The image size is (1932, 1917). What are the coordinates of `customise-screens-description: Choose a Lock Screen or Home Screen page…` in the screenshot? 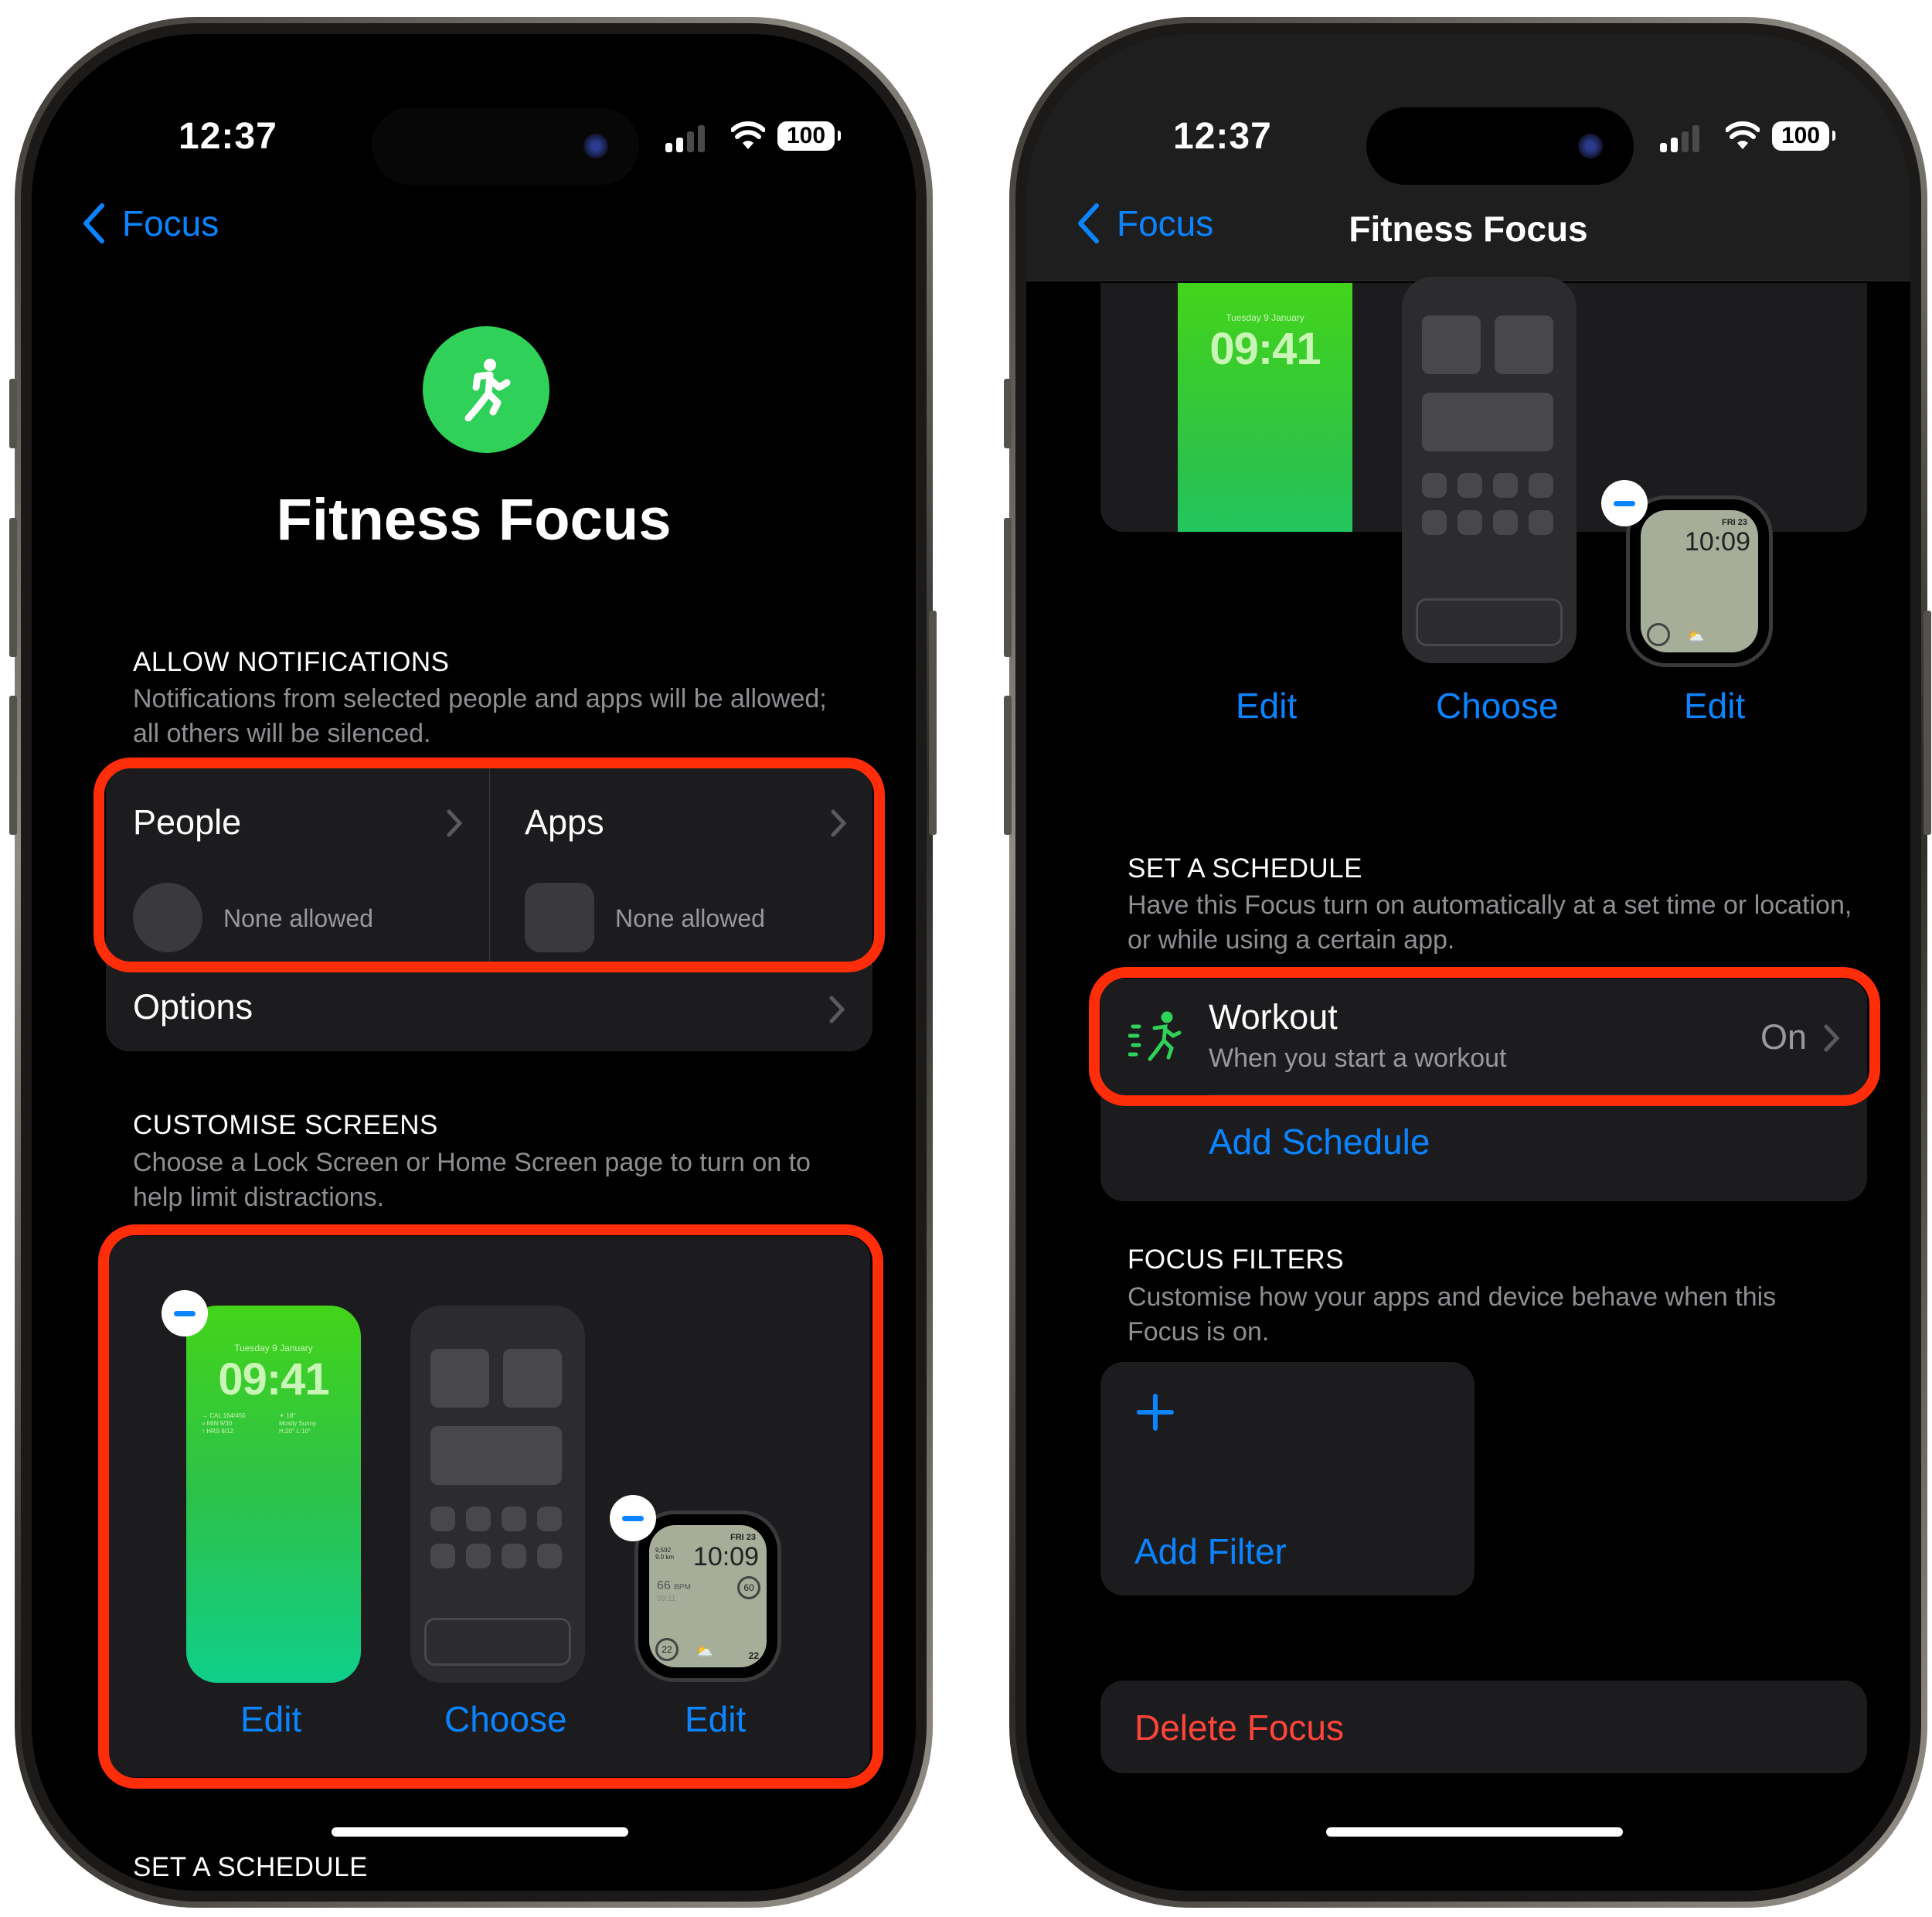 It's located at (472, 1180).